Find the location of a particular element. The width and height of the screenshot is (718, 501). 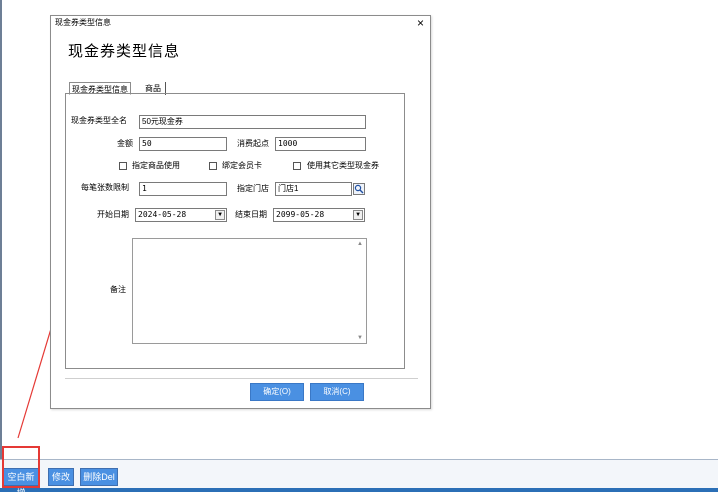

store-field: 门店1 is located at coordinates (313, 189).